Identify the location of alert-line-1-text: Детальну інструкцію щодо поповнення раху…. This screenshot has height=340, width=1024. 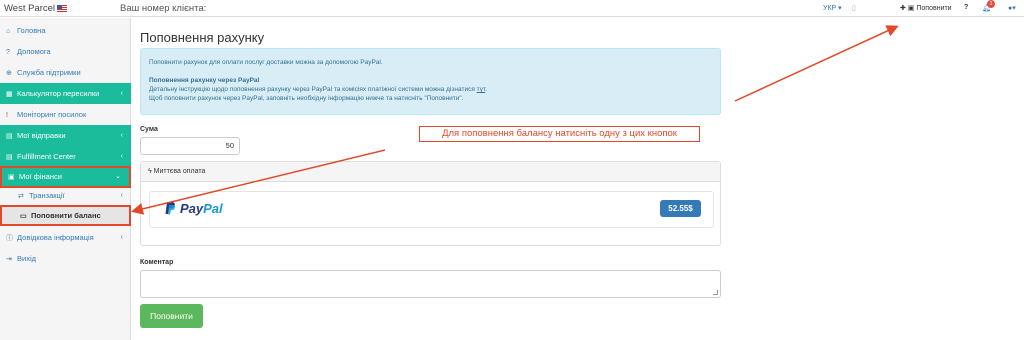
(312, 89).